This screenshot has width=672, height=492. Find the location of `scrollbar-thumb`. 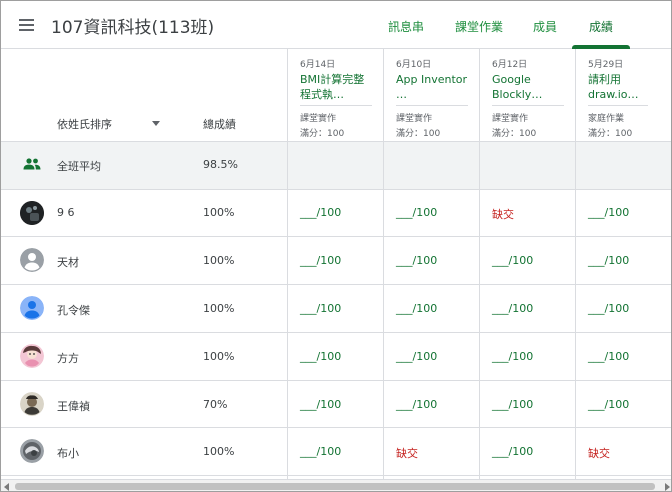

scrollbar-thumb is located at coordinates (335, 486).